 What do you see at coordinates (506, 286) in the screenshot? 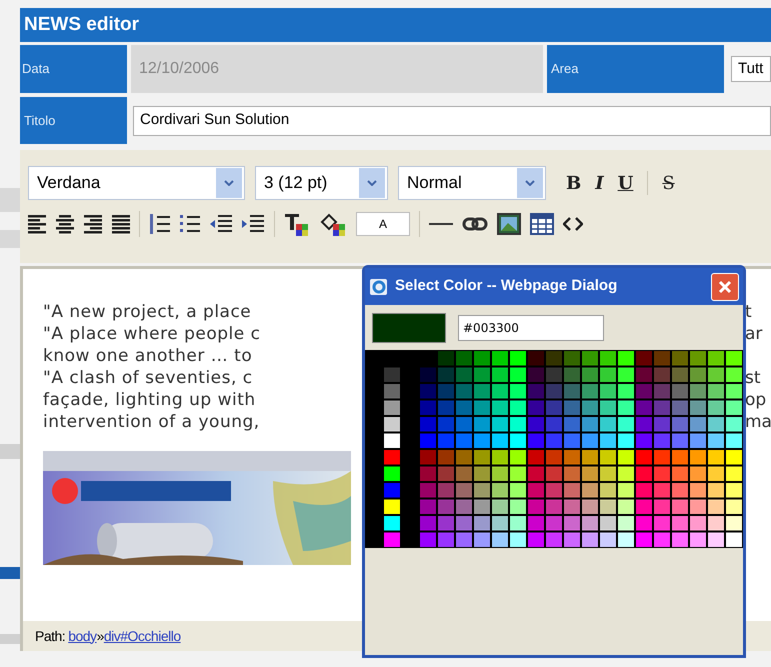
I see `dialog-title: Select Color -- Webpage Dialog` at bounding box center [506, 286].